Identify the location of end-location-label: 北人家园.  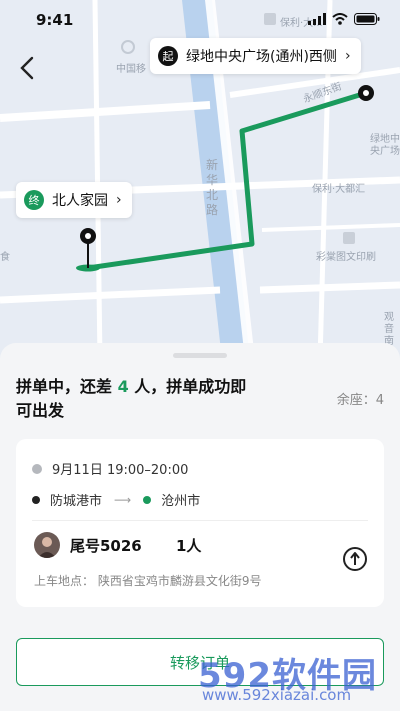
(80, 201).